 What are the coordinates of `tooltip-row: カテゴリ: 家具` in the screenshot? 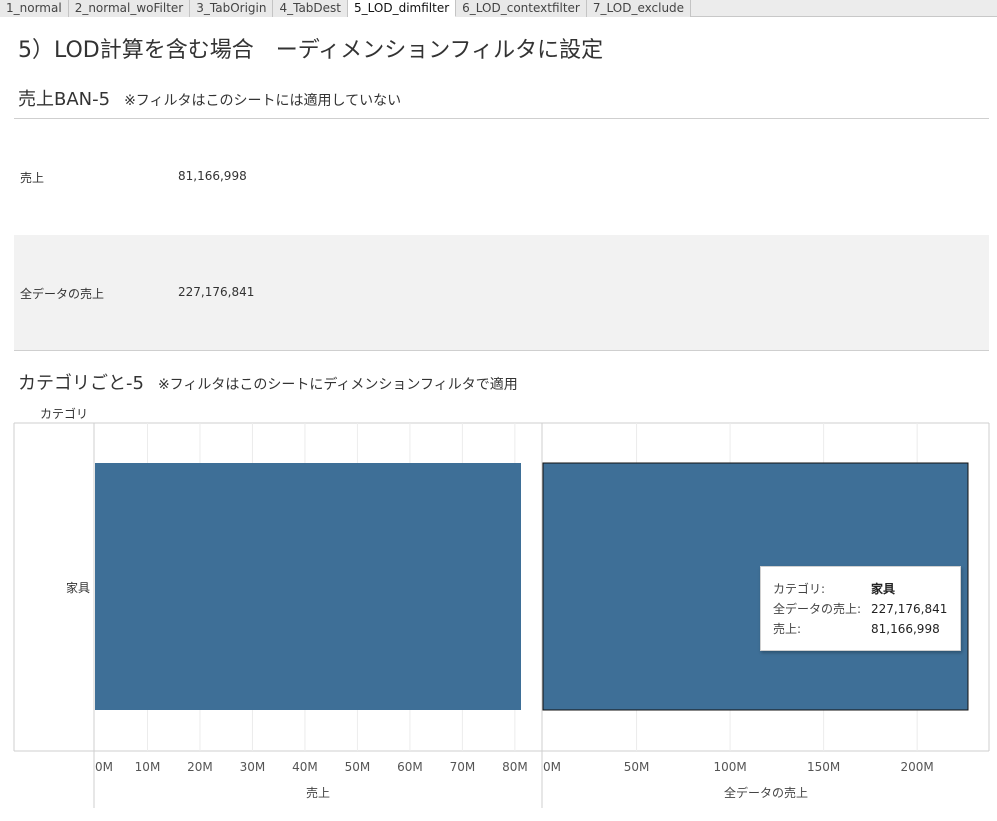 It's located at (866, 589).